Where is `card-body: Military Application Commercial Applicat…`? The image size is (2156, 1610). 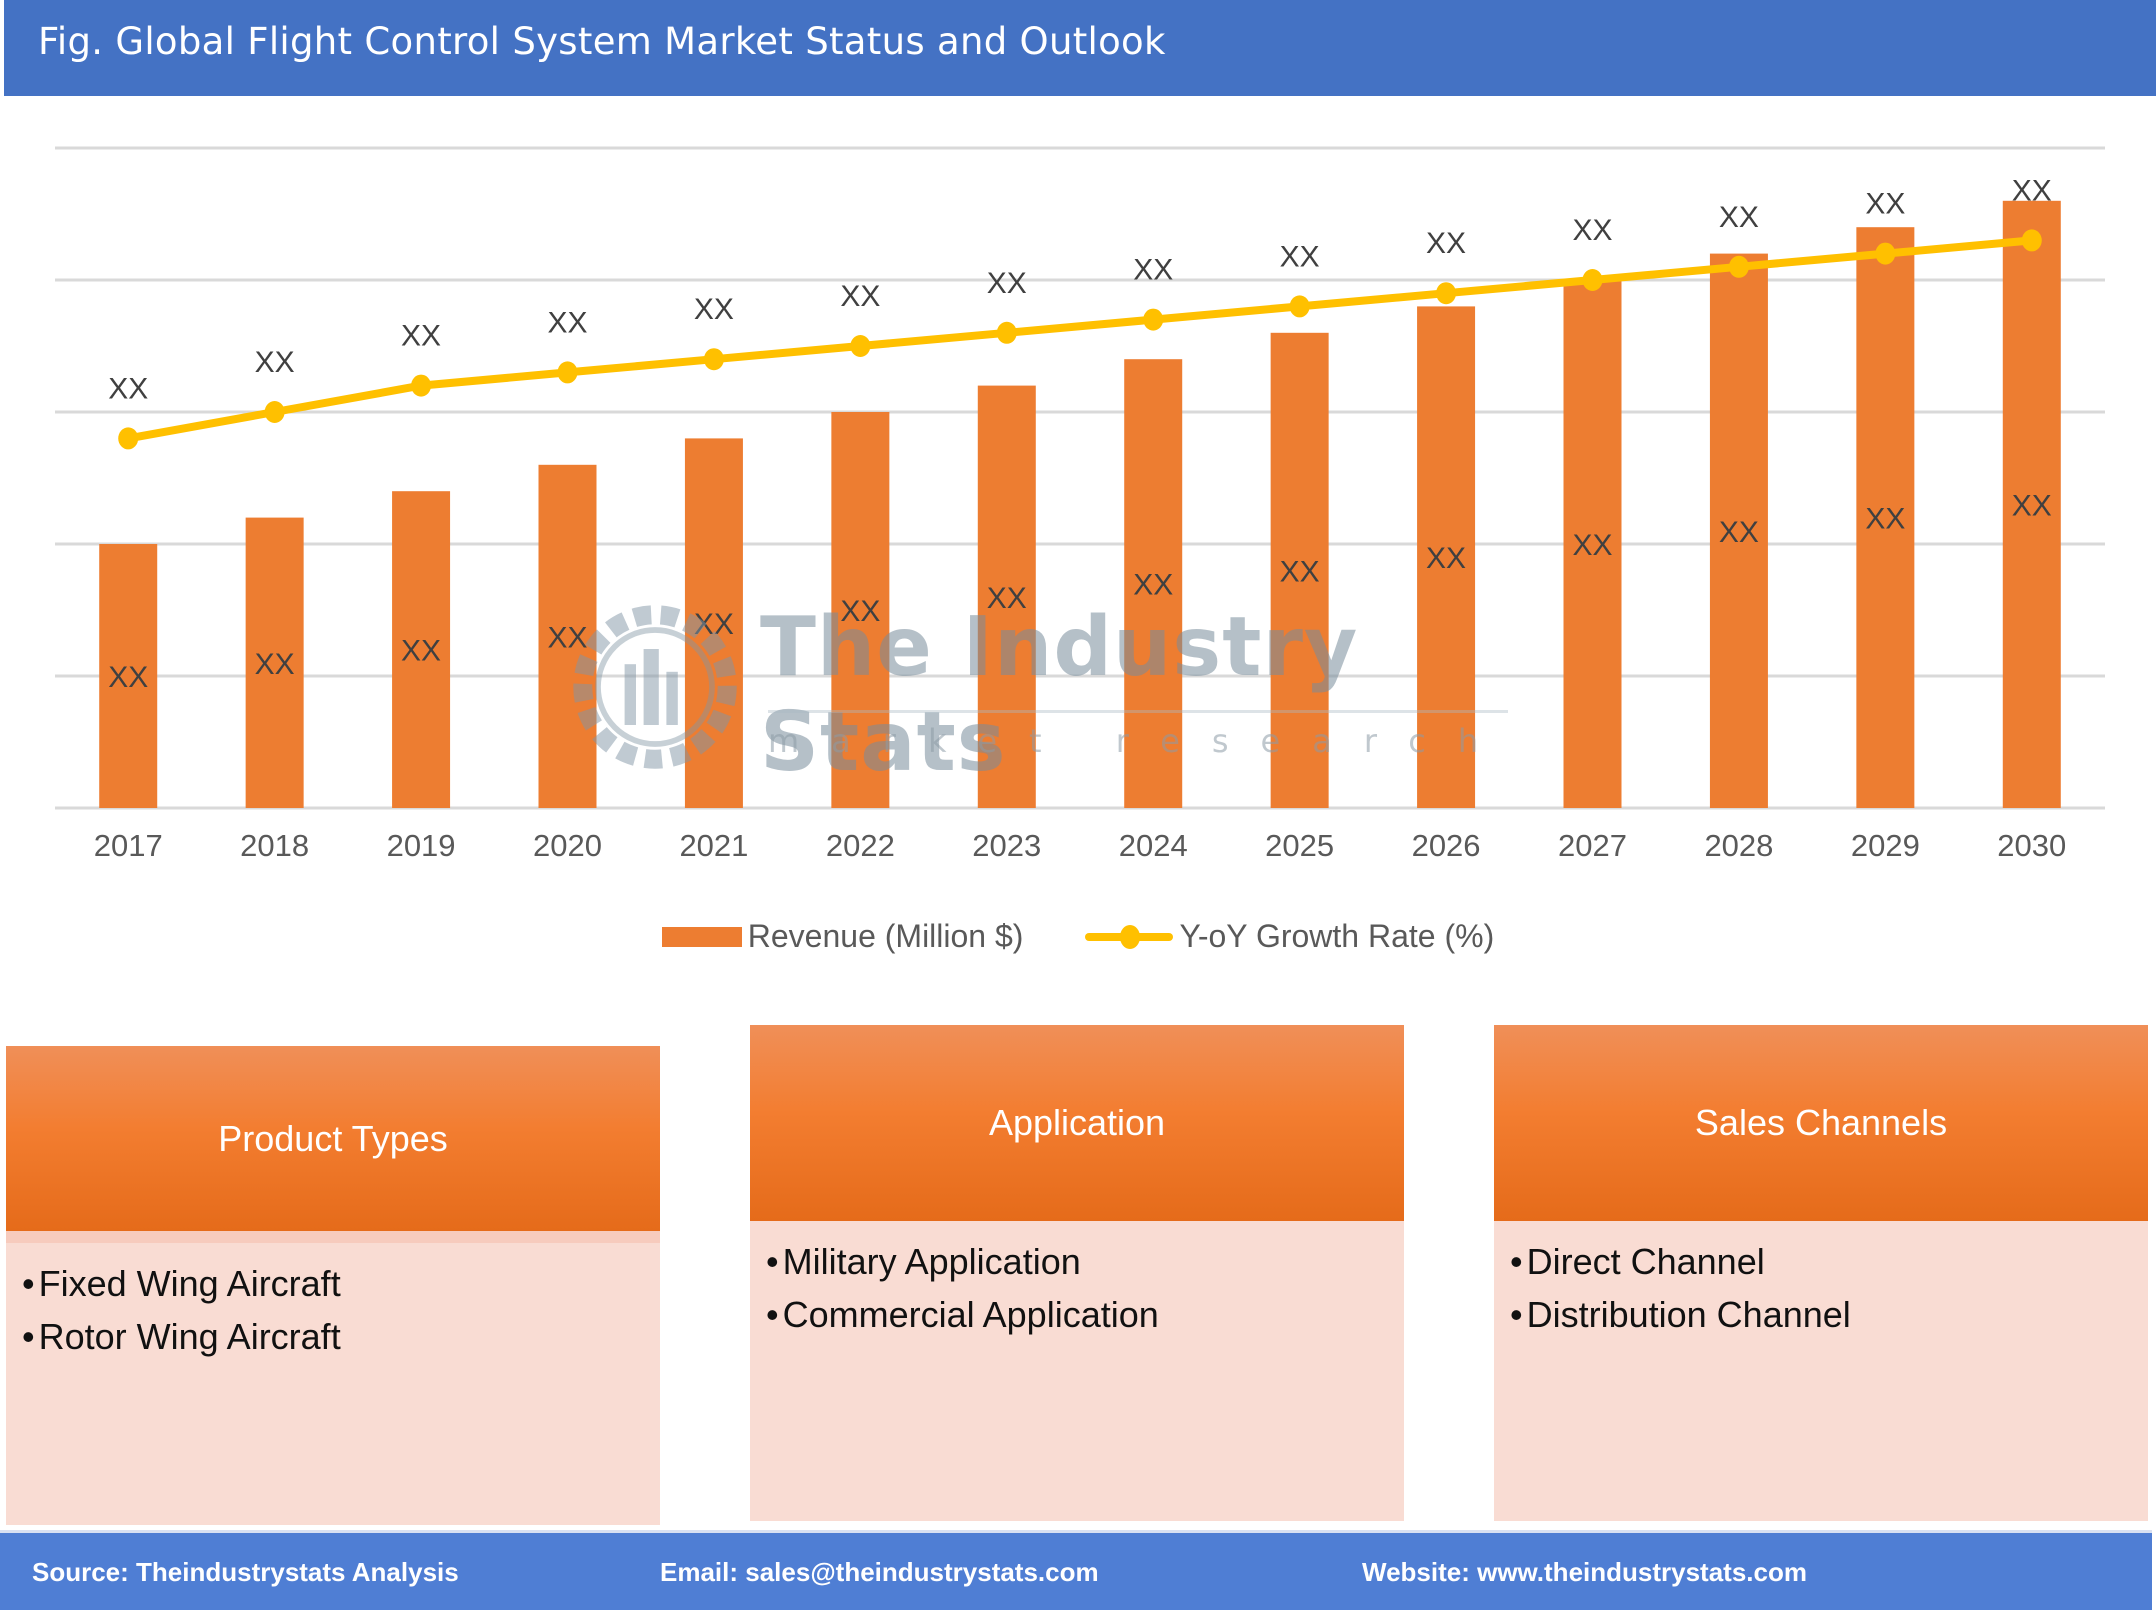 card-body: Military Application Commercial Applicat… is located at coordinates (1077, 1371).